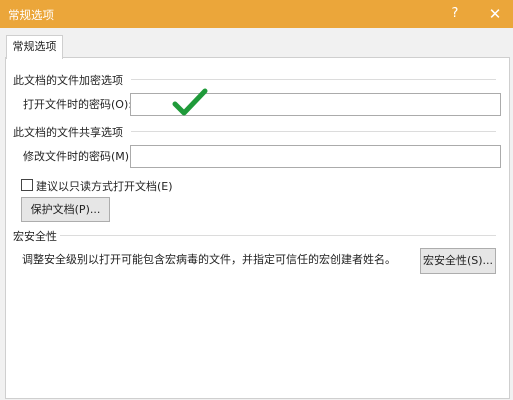 Image resolution: width=513 pixels, height=400 pixels. I want to click on open-password-label: 打开文件时的密码(O):, so click(77, 104).